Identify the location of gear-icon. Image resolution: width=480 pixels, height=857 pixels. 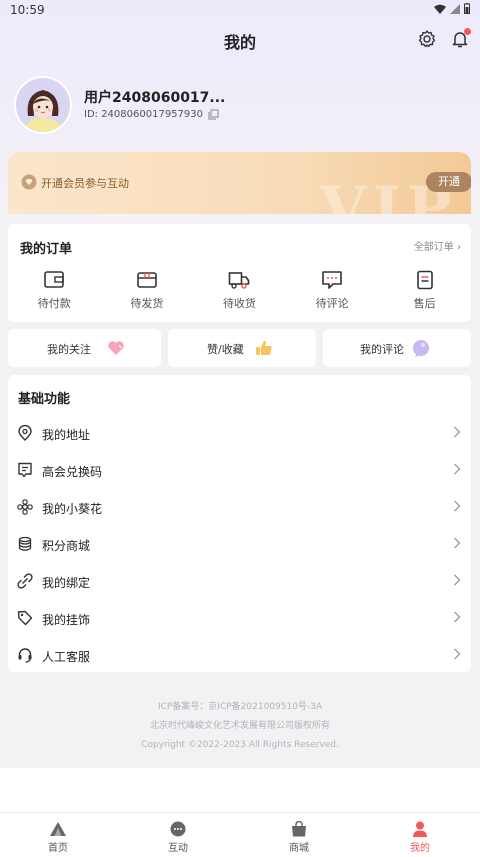
(427, 39).